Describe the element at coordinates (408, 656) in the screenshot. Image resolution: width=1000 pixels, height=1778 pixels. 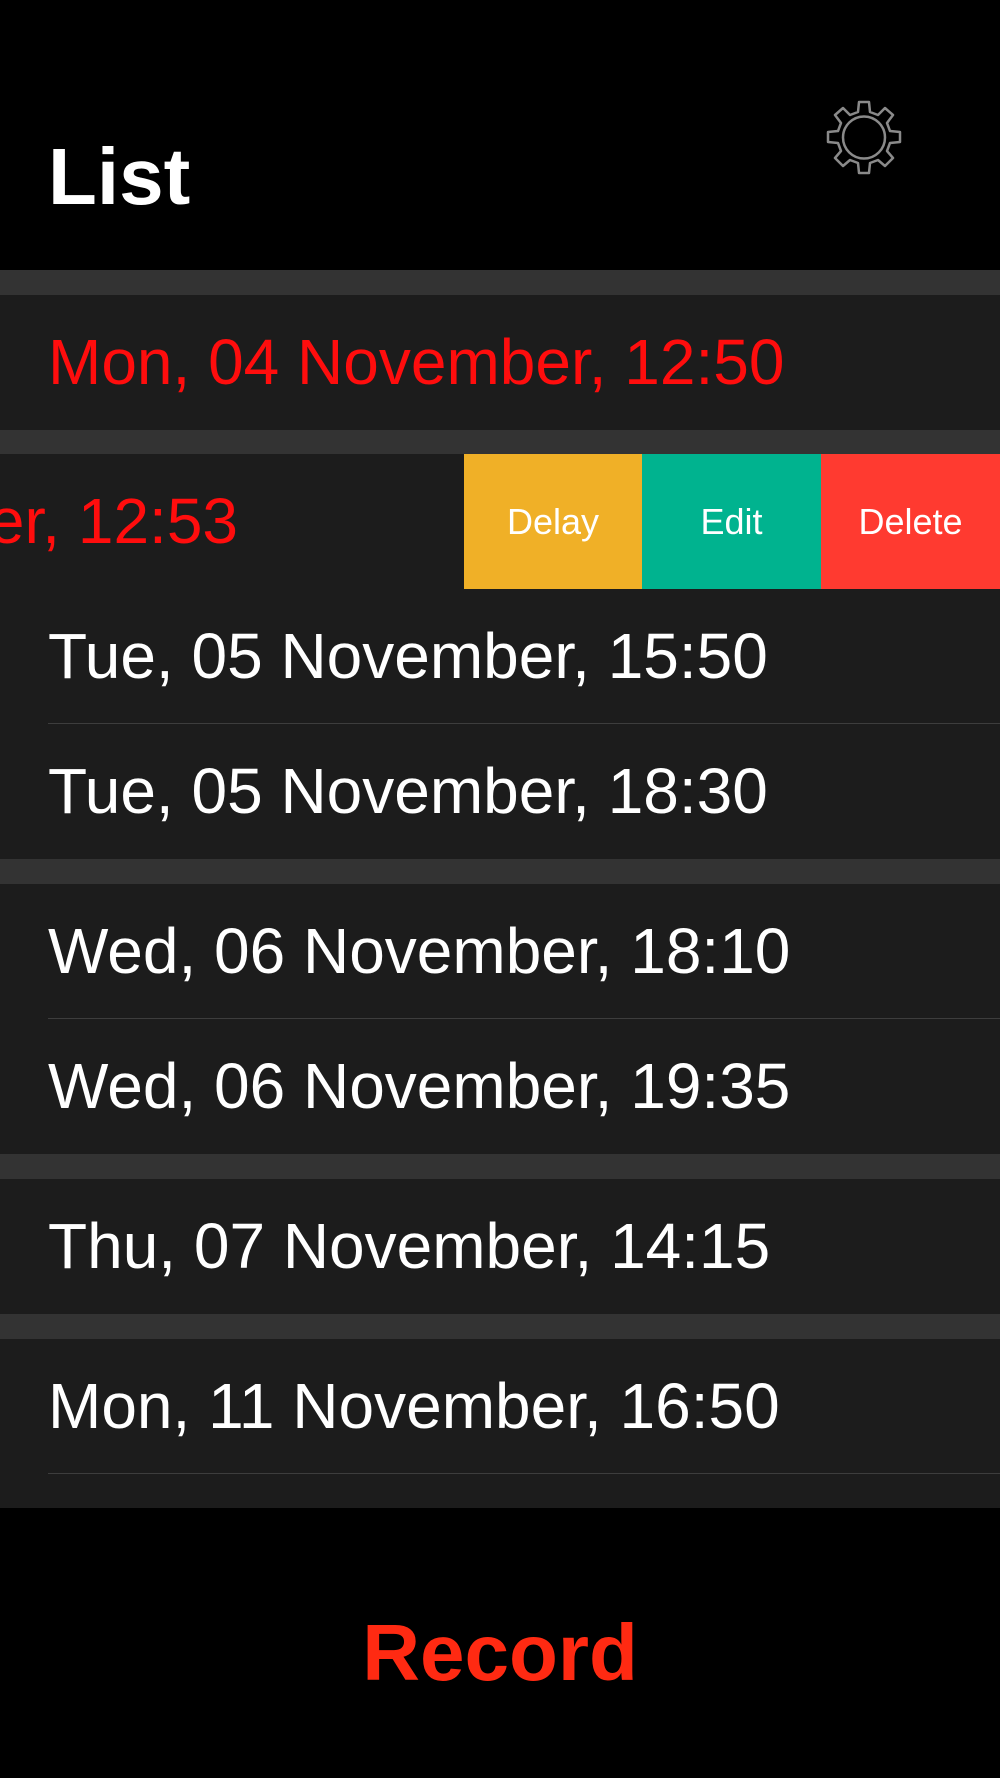
I see `list-item-label: Tue, 05 November, 15:50` at that location.